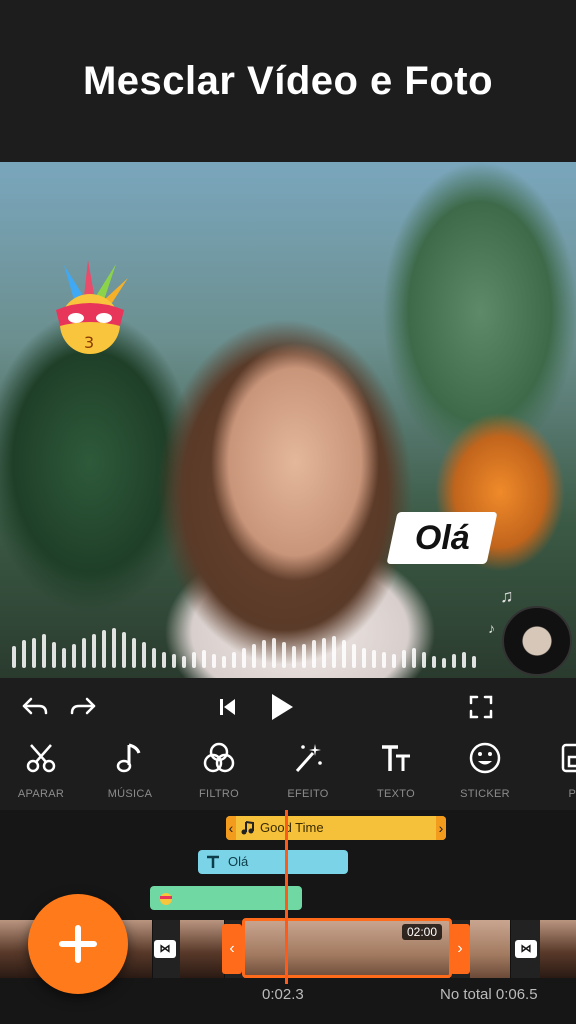 This screenshot has width=576, height=1024. I want to click on total-time: No total 0:06.5, so click(489, 994).